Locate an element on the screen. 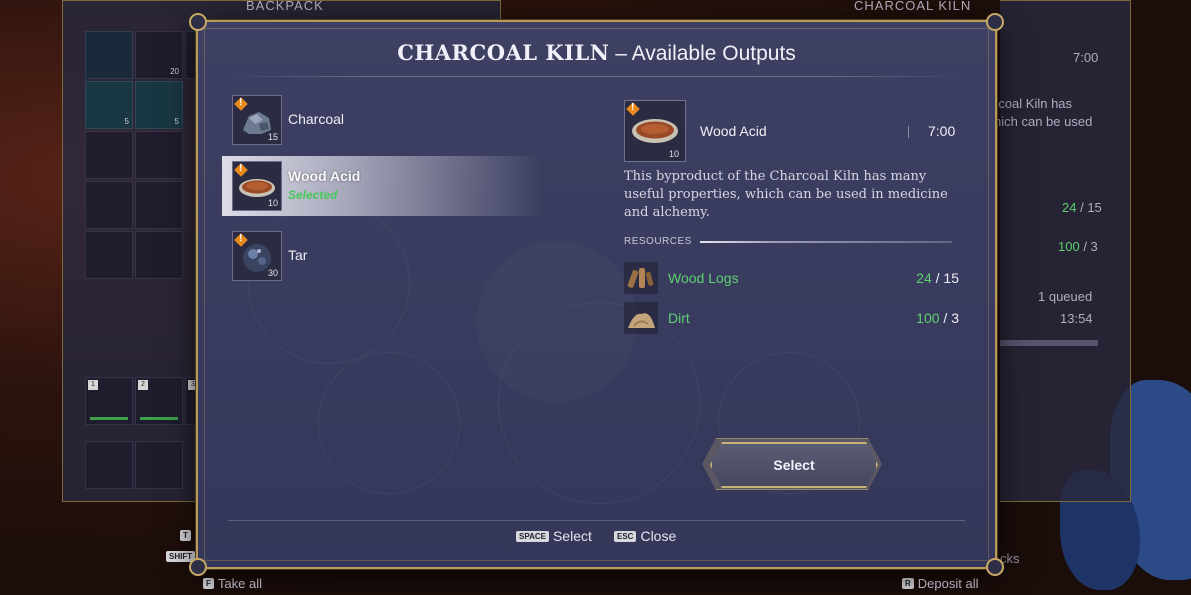  resource-row-wood-logs: Wood Logs 24 / 15 is located at coordinates (791, 279).